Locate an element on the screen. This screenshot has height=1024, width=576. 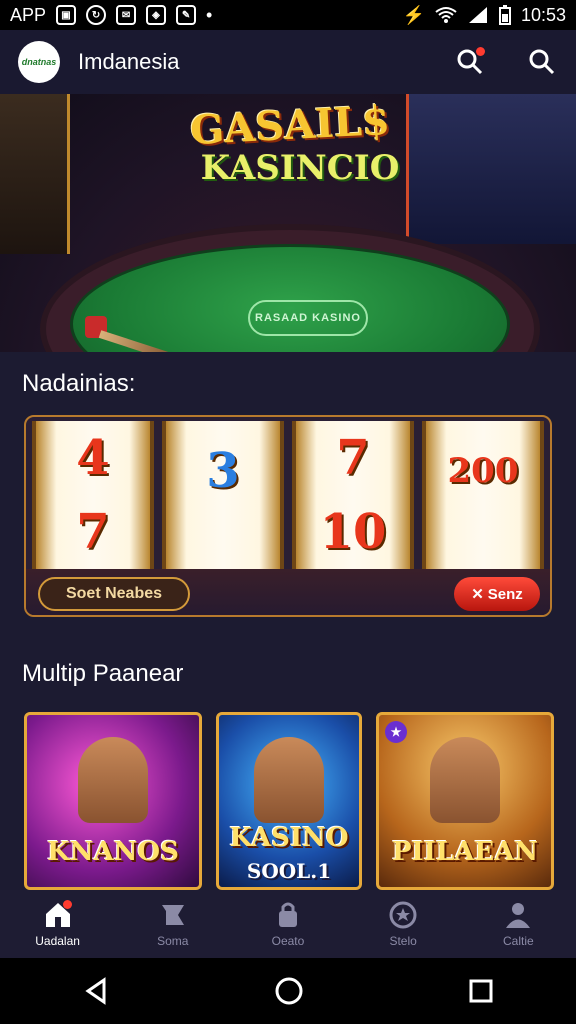
status-right: ⚡ 10:53 is located at coordinates (484, 15).